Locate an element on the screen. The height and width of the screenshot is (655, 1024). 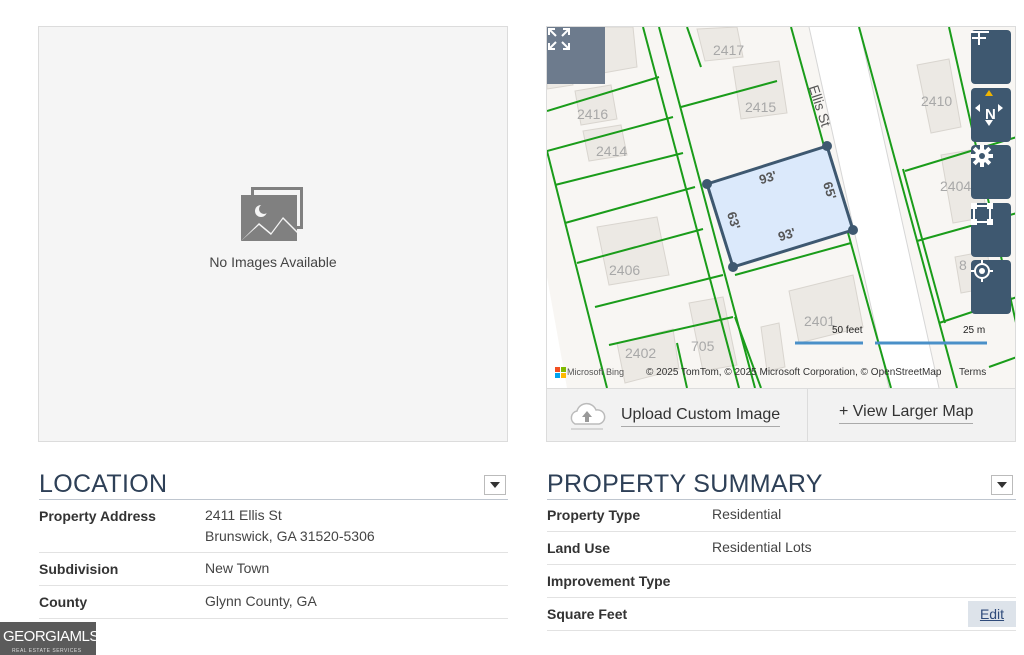
lot-label: 8 is located at coordinates (963, 265).